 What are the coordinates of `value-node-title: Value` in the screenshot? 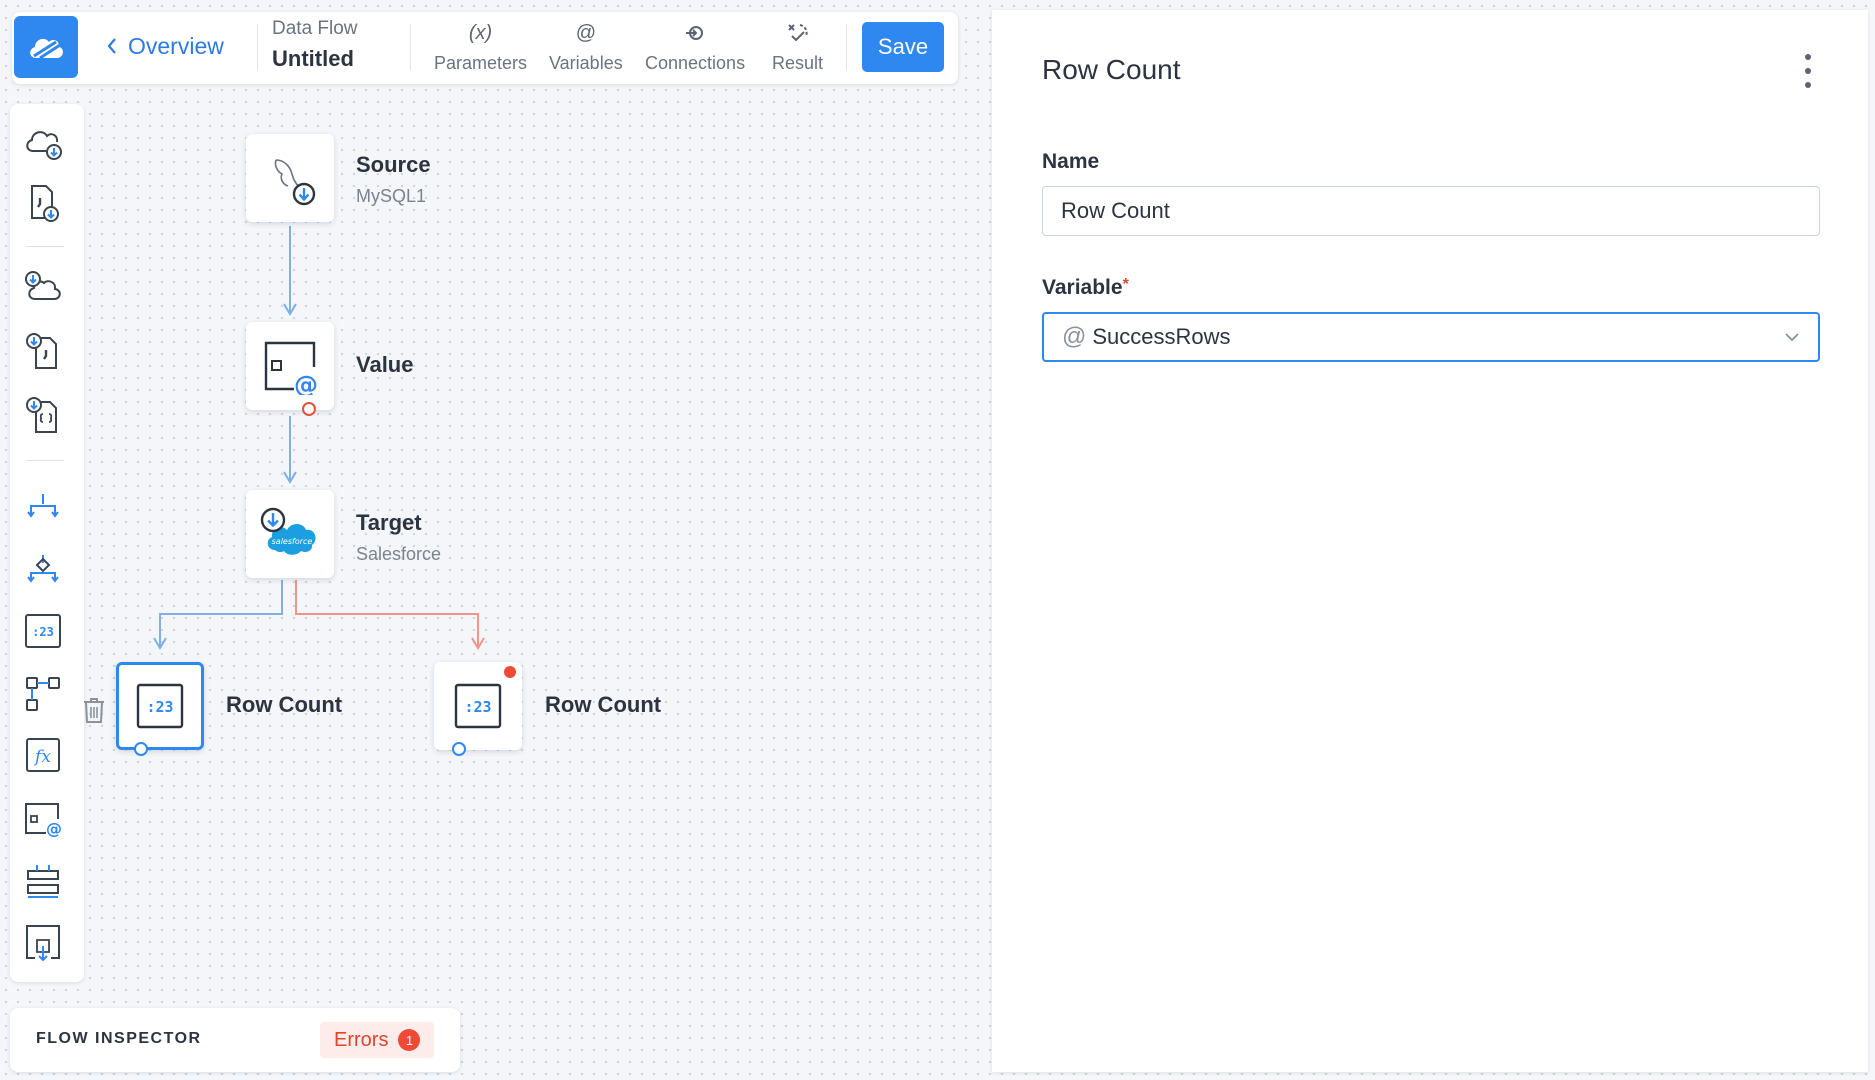 It's located at (385, 364).